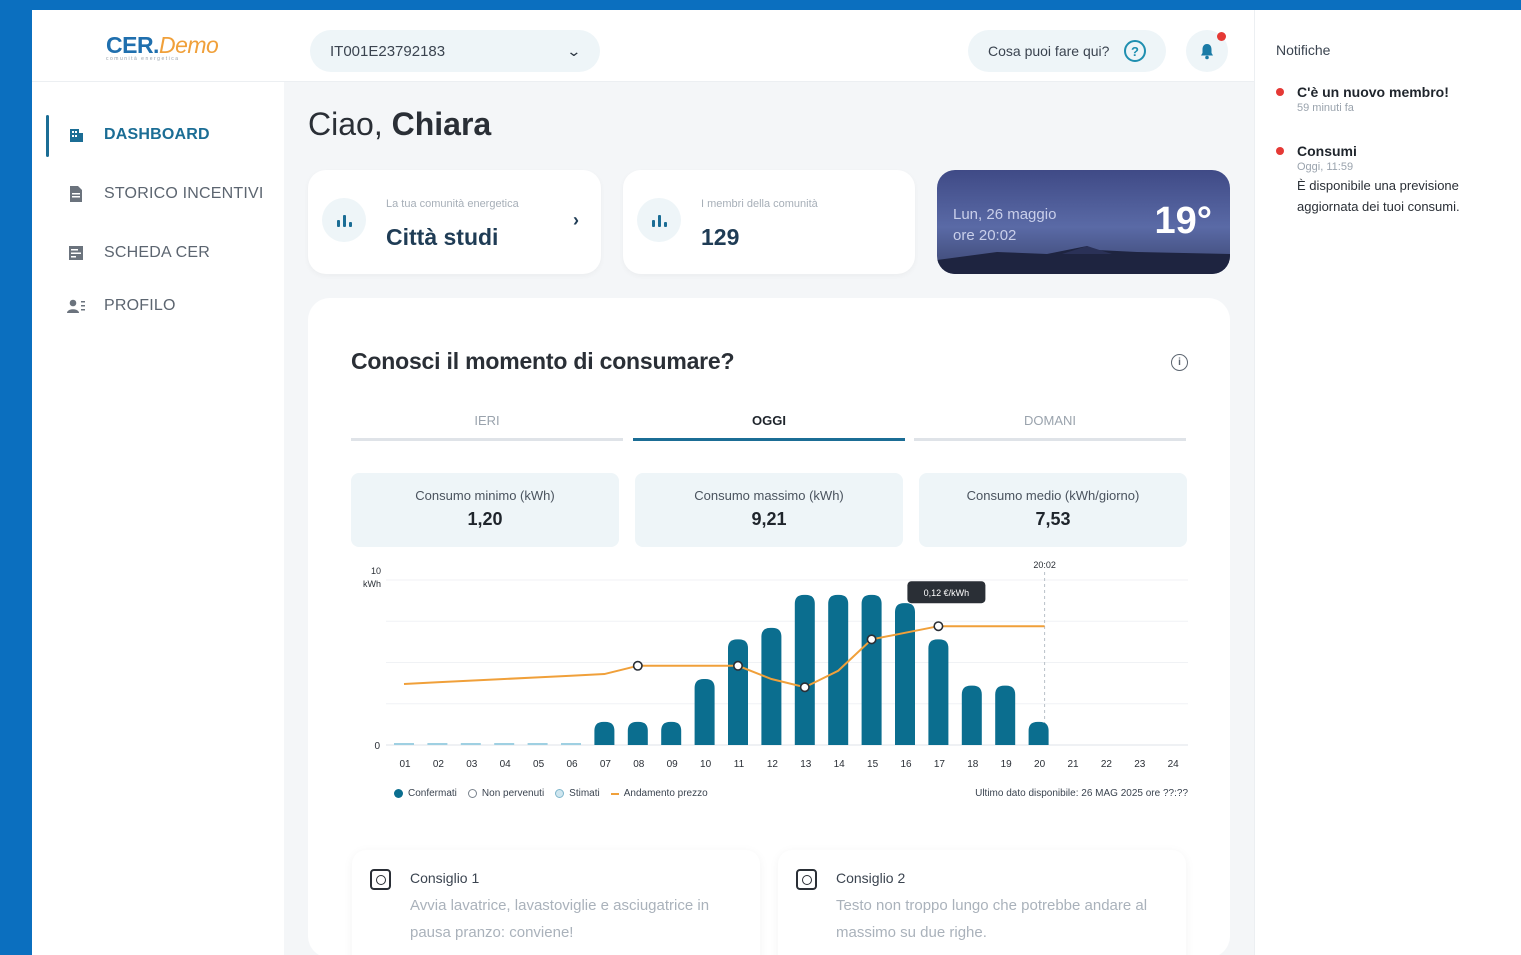 The image size is (1521, 955). What do you see at coordinates (871, 878) in the screenshot?
I see `tip-title: Consiglio 2` at bounding box center [871, 878].